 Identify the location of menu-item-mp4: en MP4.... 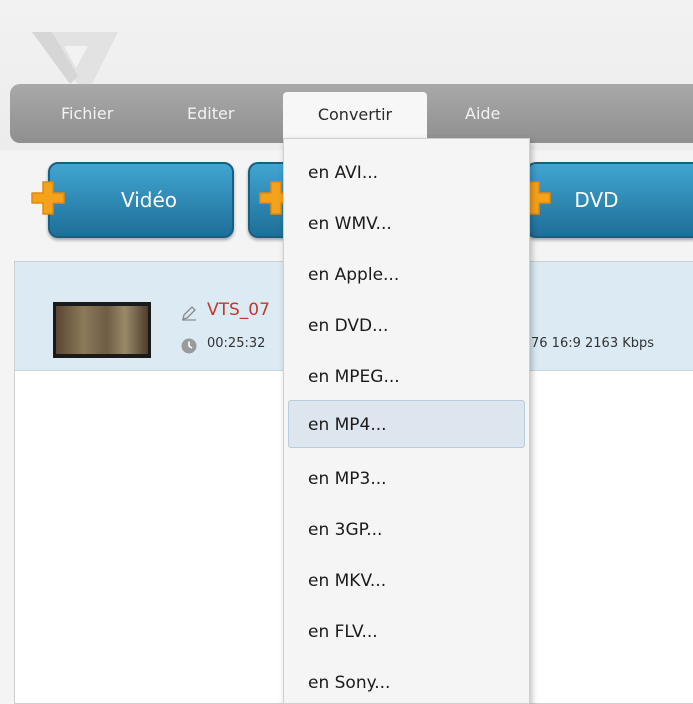
(406, 424).